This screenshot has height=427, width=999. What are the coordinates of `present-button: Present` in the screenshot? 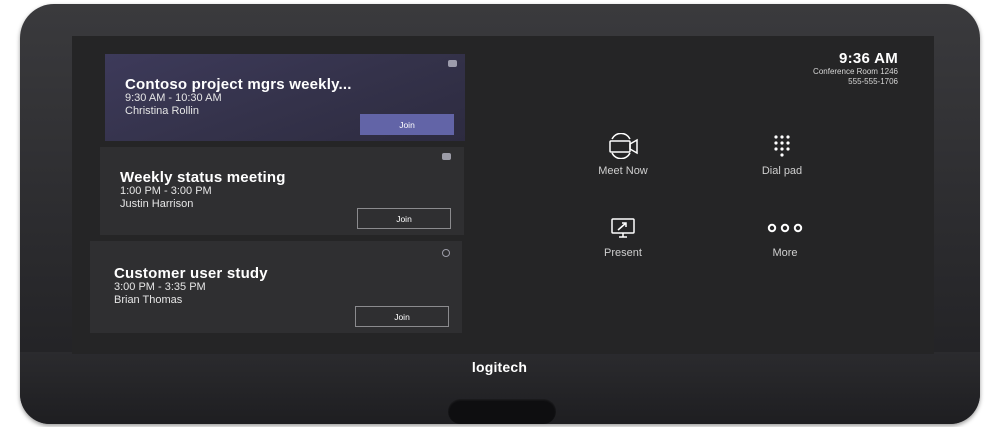 It's located at (623, 236).